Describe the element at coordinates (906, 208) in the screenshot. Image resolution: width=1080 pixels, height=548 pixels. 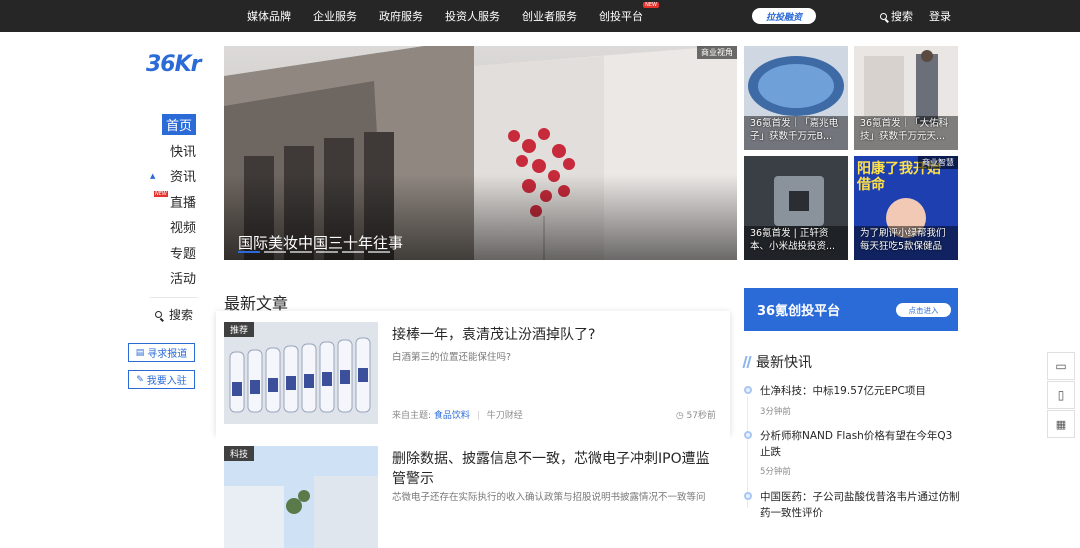
I see `featured-card-4: 阳康了我开始借命 商业智慧 为了刷评小绿帮我们每天狂吃5款保健品` at that location.